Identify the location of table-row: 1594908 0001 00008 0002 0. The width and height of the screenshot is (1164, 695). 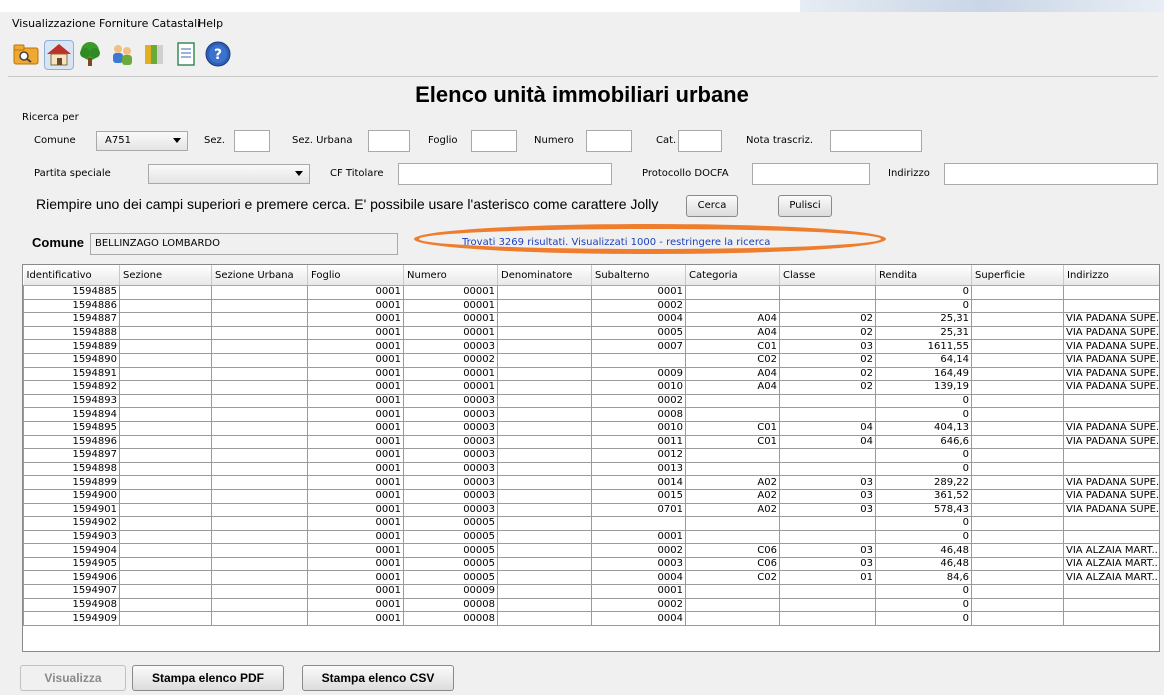
(591, 605).